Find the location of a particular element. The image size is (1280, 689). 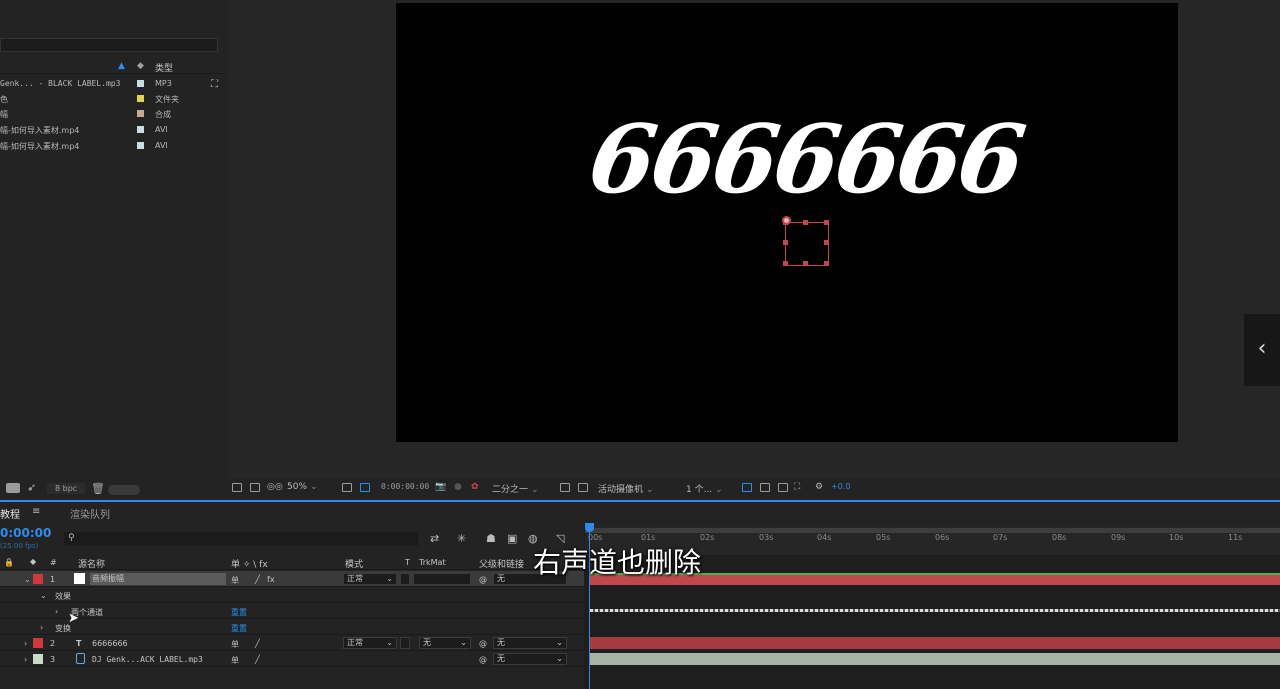

exposure-value: +0.0 is located at coordinates (840, 486).